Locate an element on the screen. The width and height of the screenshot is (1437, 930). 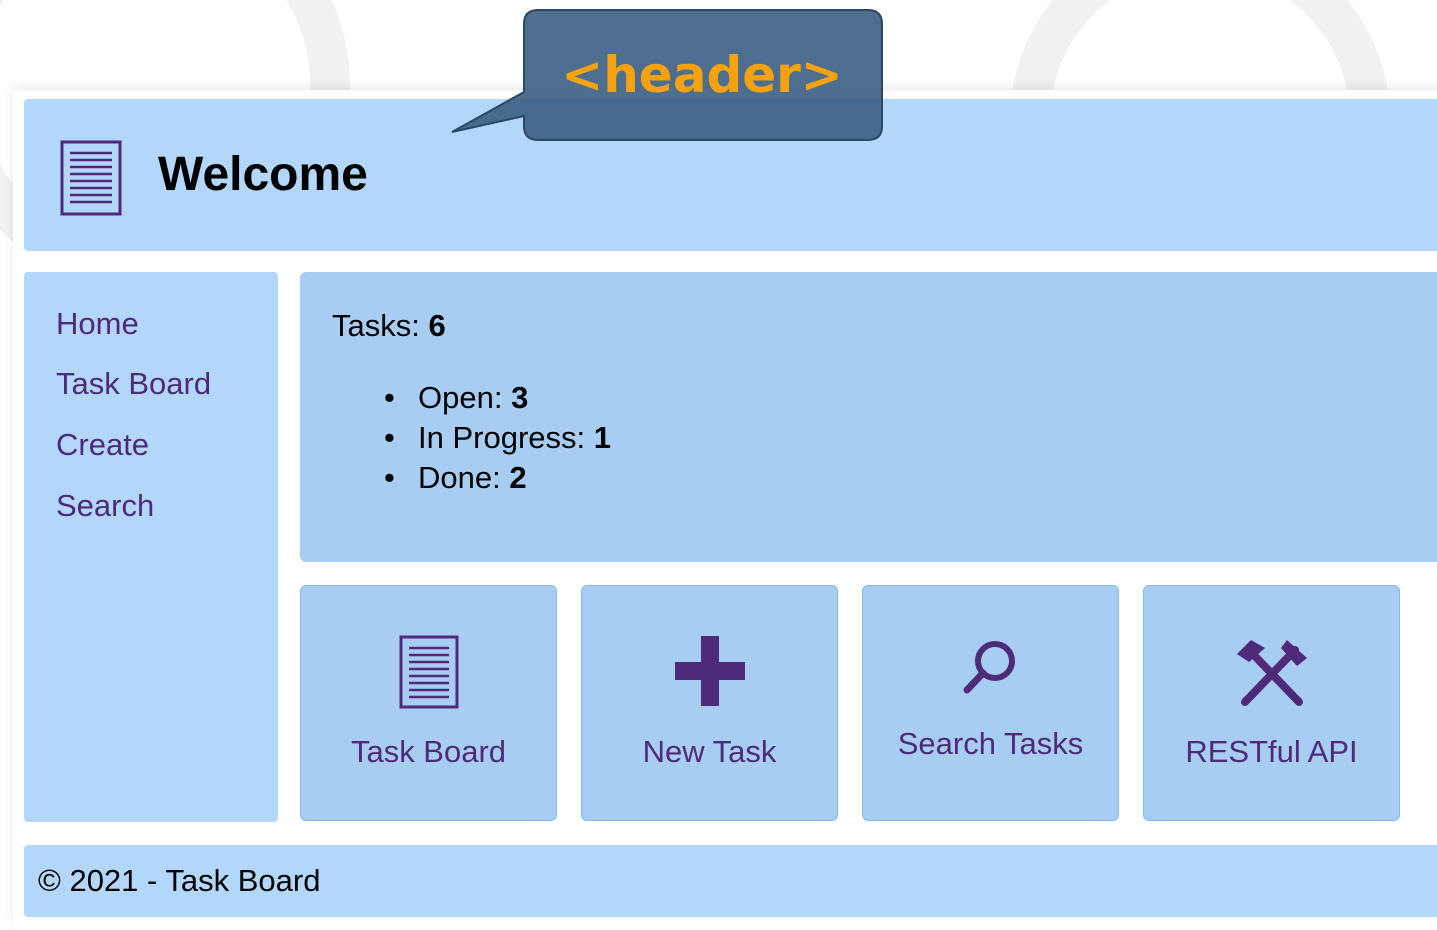
tasks-count: 6 is located at coordinates (437, 325).